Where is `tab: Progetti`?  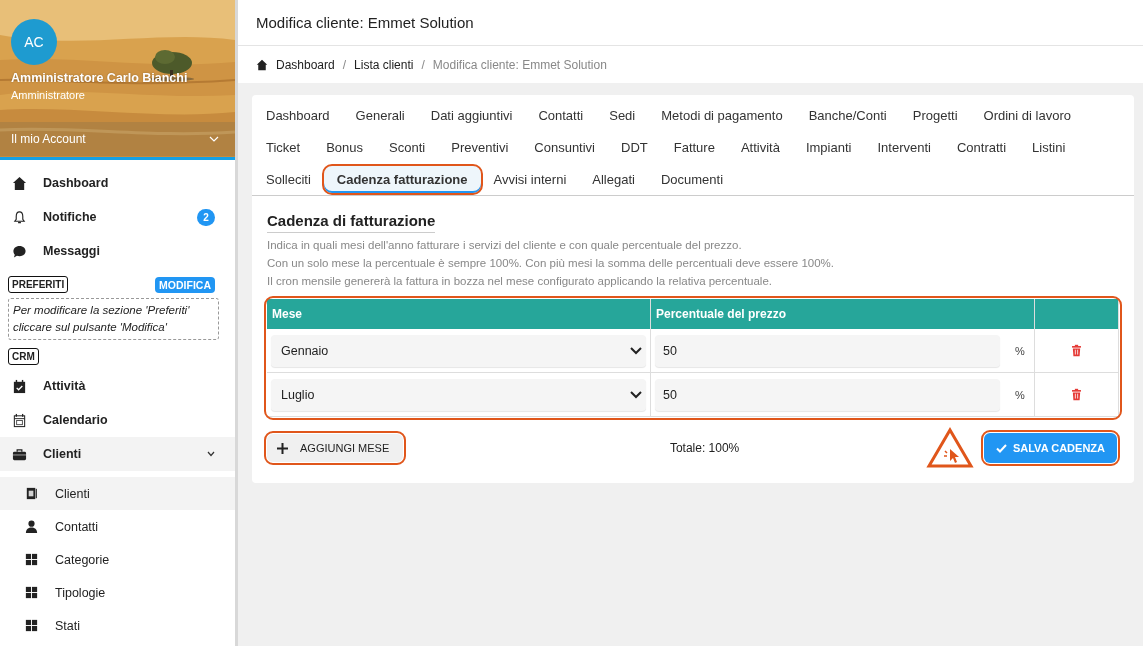
tab: Progetti is located at coordinates (935, 115).